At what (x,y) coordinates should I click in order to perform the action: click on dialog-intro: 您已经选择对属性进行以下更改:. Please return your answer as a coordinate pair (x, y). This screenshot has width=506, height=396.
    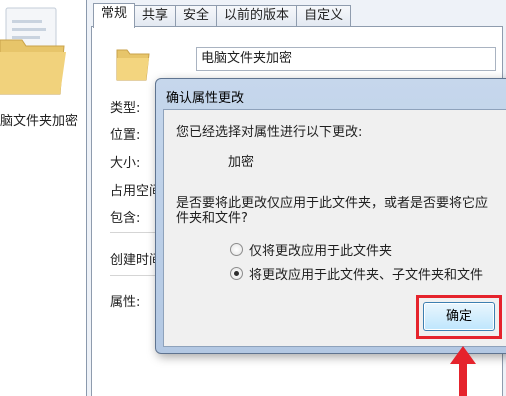
    Looking at the image, I should click on (269, 132).